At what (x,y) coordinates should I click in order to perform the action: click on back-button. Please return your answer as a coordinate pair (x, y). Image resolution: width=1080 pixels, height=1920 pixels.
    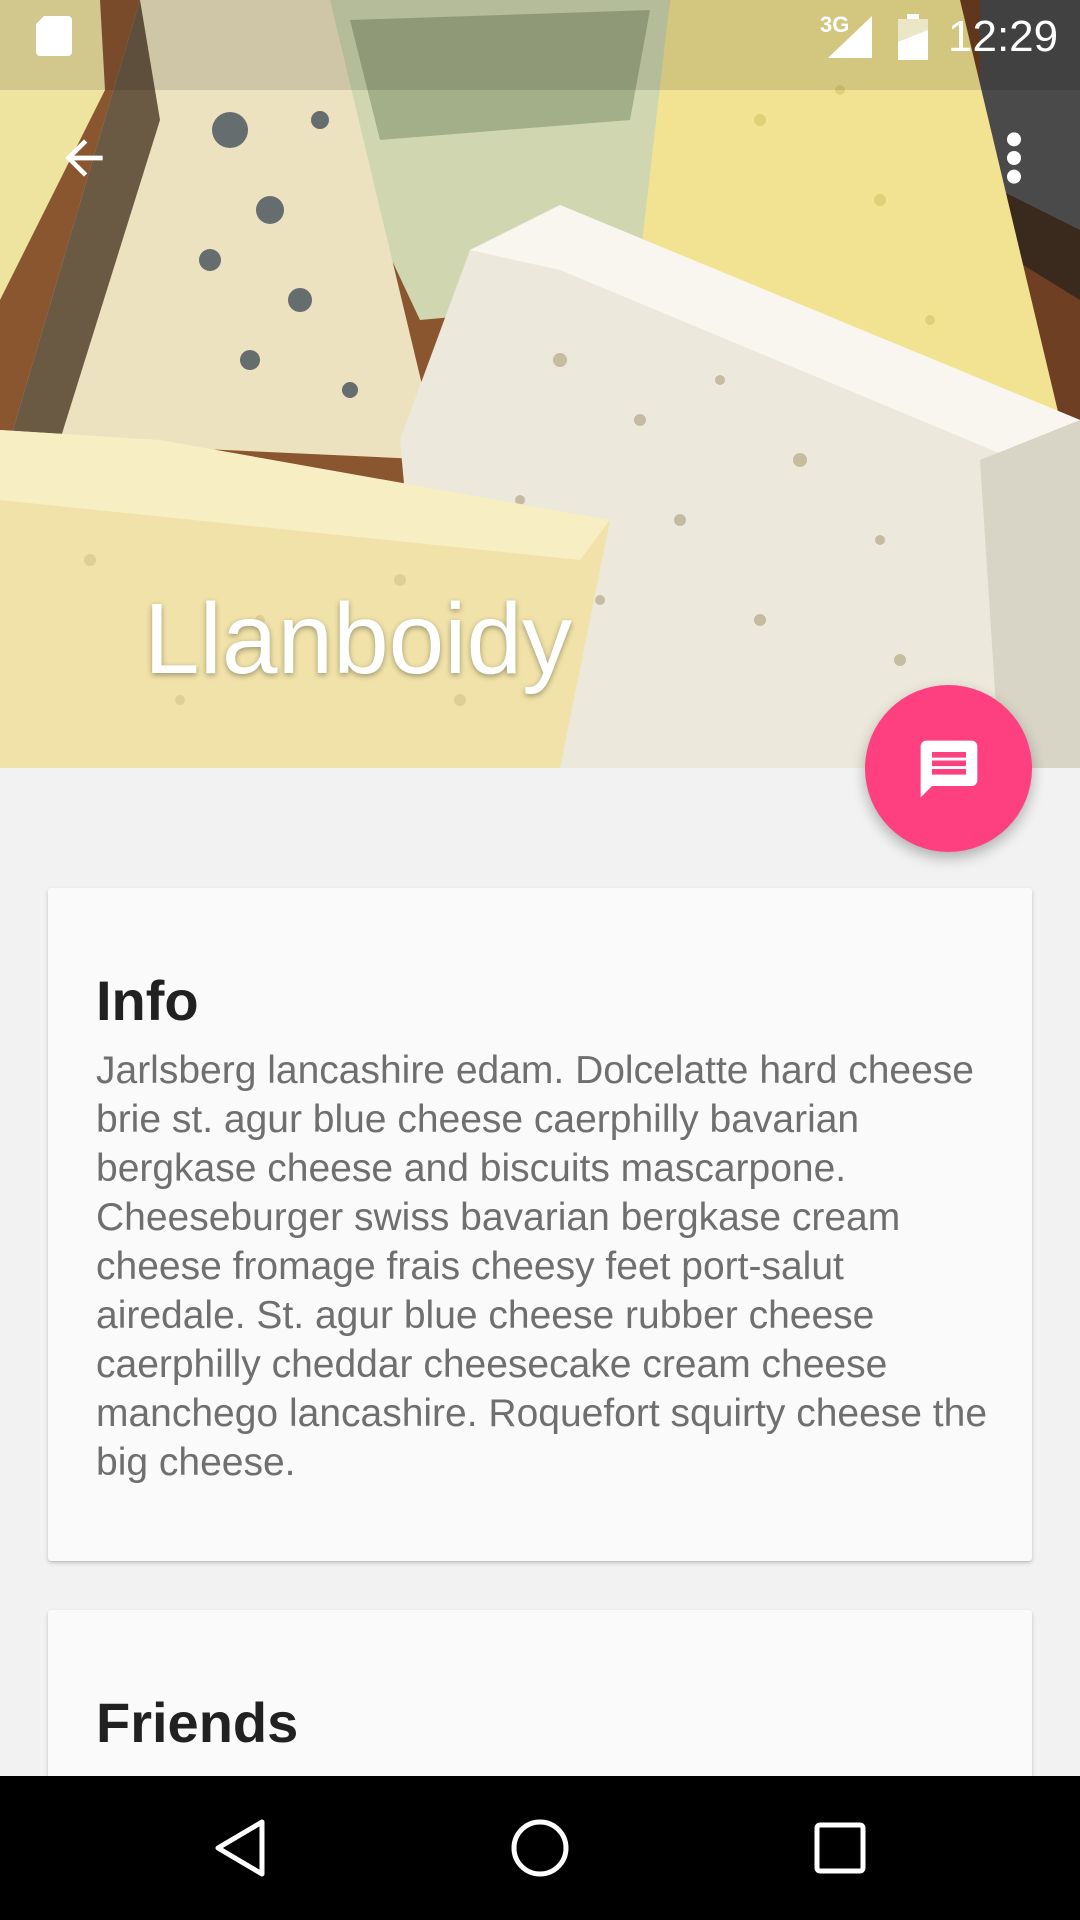
    Looking at the image, I should click on (84, 158).